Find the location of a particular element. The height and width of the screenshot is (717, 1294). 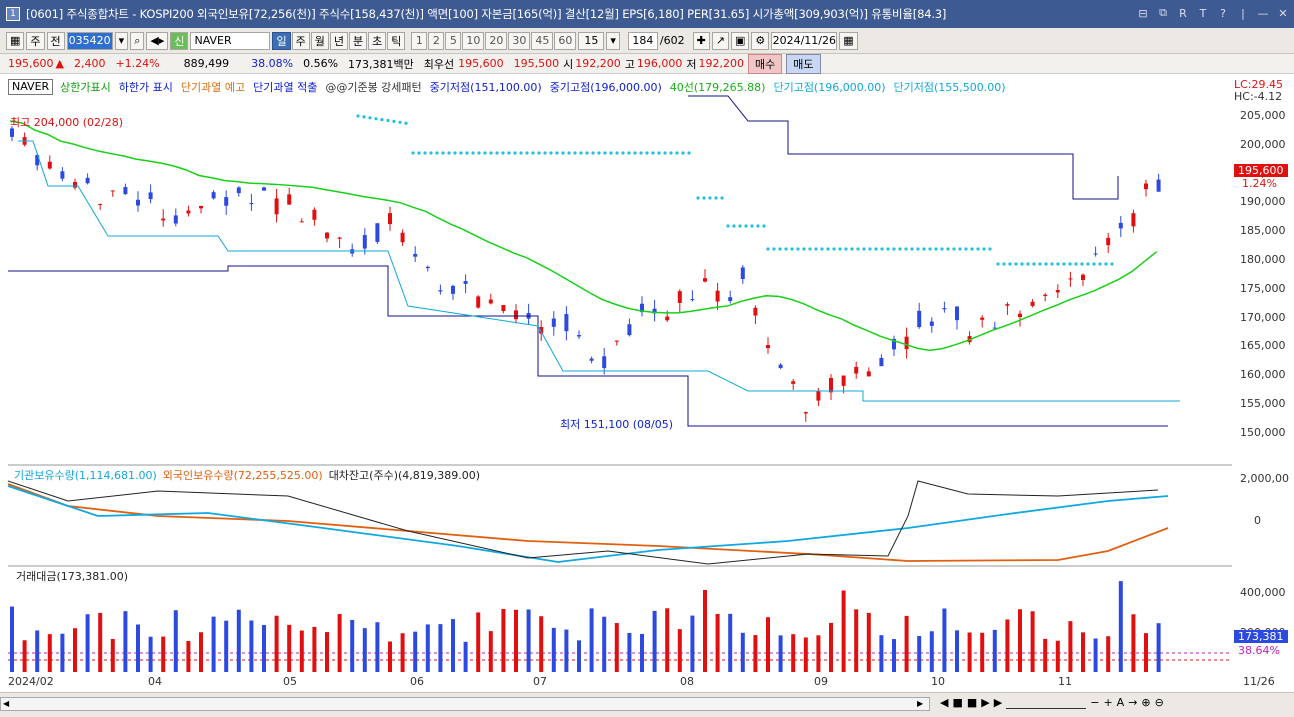

draw-icon: ↗ is located at coordinates (720, 40).